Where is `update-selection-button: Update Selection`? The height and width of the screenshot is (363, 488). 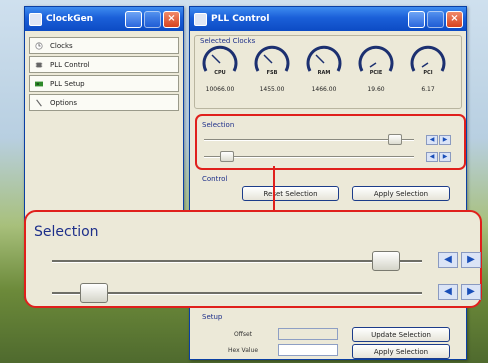 update-selection-button: Update Selection is located at coordinates (401, 334).